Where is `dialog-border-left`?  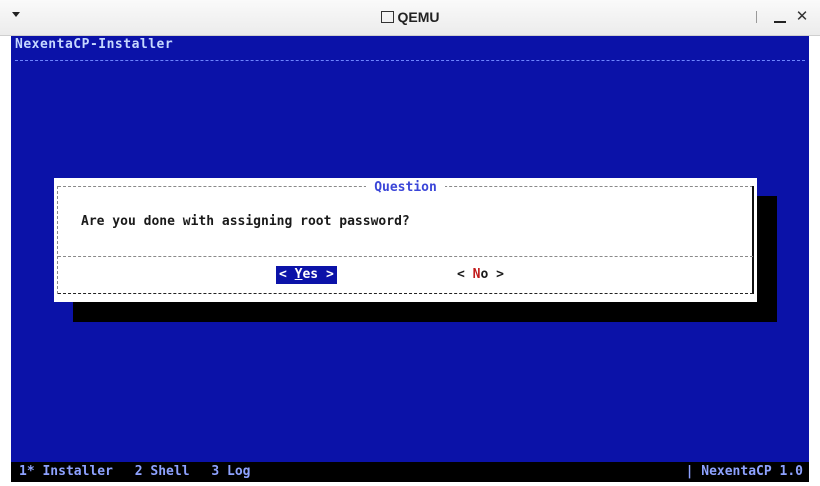 dialog-border-left is located at coordinates (57, 240).